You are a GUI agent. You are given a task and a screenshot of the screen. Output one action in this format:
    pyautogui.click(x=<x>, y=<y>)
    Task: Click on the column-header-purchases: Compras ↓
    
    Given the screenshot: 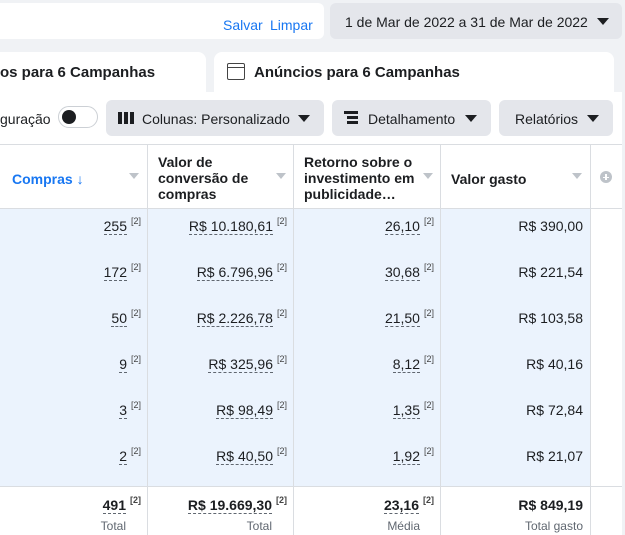 What is the action you would take?
    pyautogui.click(x=74, y=176)
    